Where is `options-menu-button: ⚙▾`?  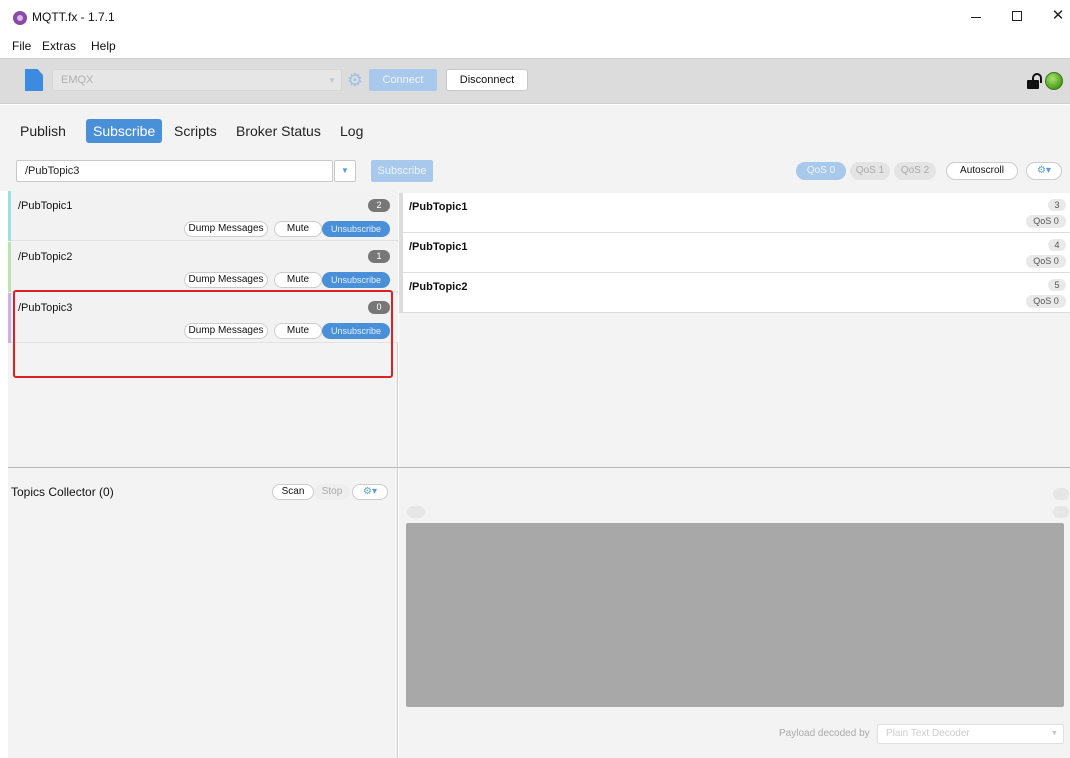
options-menu-button: ⚙▾ is located at coordinates (1044, 171).